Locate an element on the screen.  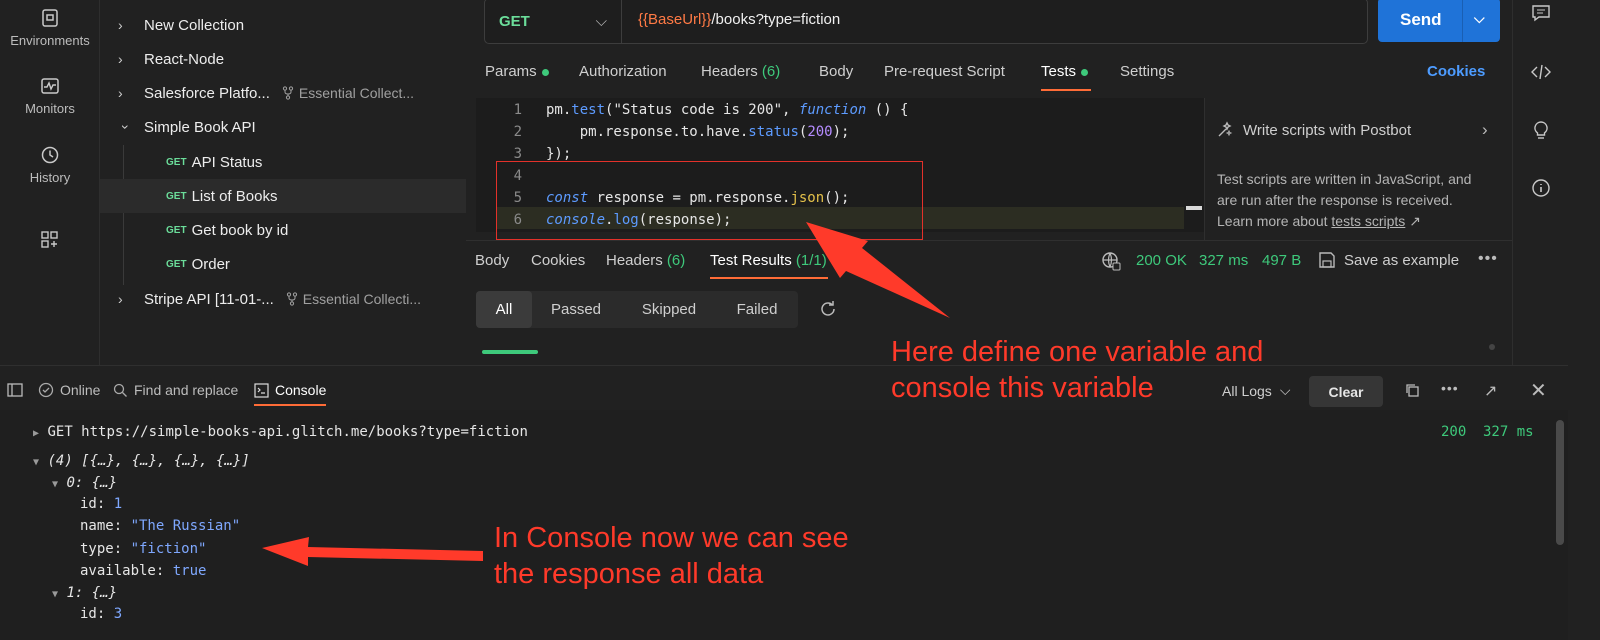
arrow-top is located at coordinates (878, 270).